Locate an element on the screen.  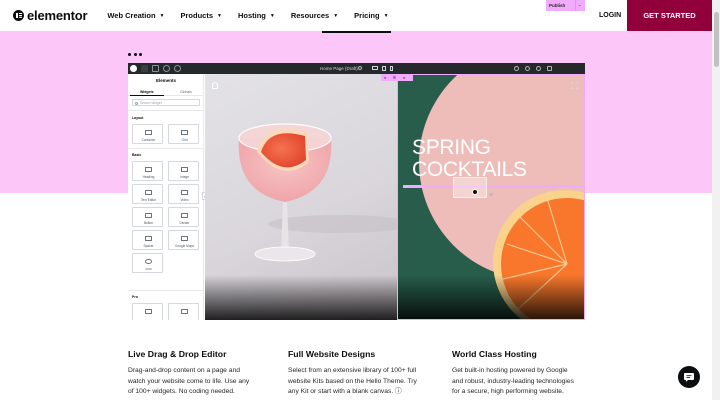
chat-button is located at coordinates (689, 377).